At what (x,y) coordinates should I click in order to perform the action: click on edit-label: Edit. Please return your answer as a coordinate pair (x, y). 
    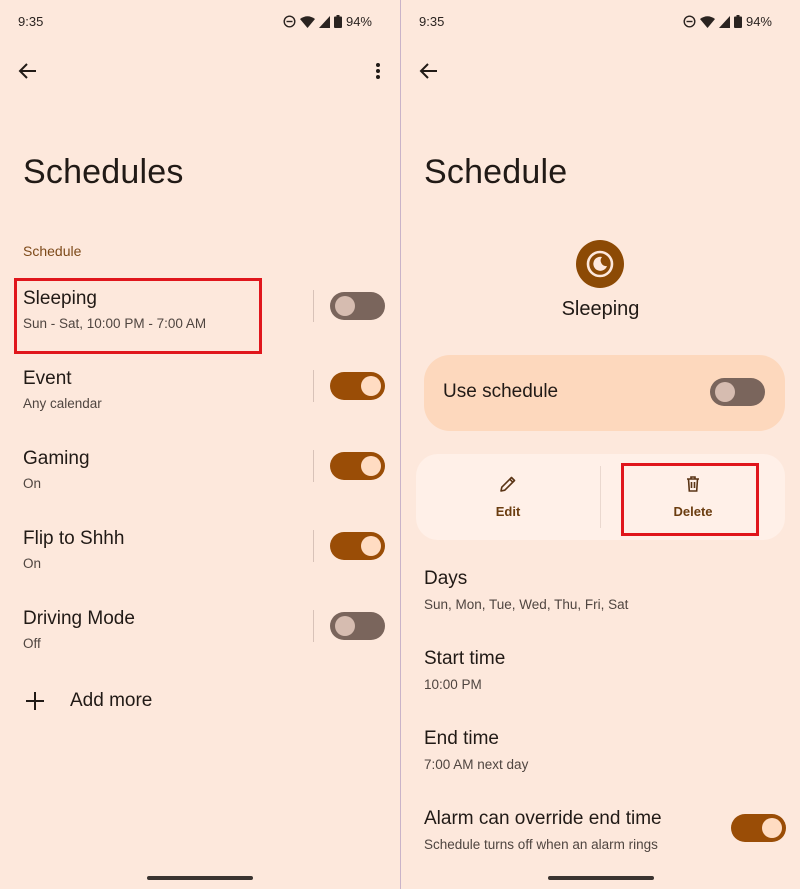
    Looking at the image, I should click on (508, 511).